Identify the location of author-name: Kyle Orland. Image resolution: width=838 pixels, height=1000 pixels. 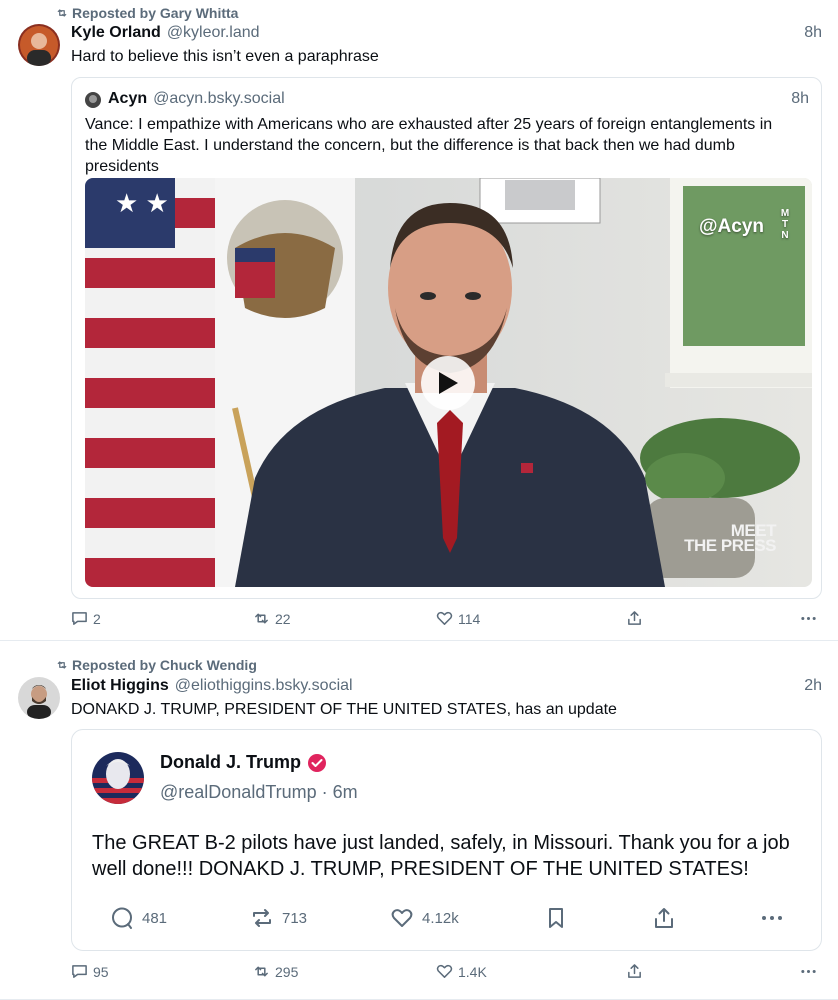
(116, 33).